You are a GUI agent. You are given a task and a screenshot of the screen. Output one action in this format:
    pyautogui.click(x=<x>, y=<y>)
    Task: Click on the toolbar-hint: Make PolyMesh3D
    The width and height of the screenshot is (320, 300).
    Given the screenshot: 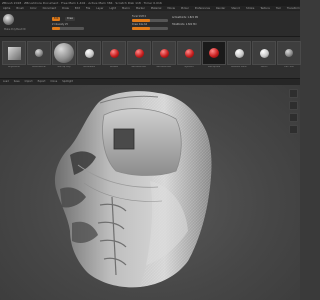 What is the action you would take?
    pyautogui.click(x=15, y=29)
    